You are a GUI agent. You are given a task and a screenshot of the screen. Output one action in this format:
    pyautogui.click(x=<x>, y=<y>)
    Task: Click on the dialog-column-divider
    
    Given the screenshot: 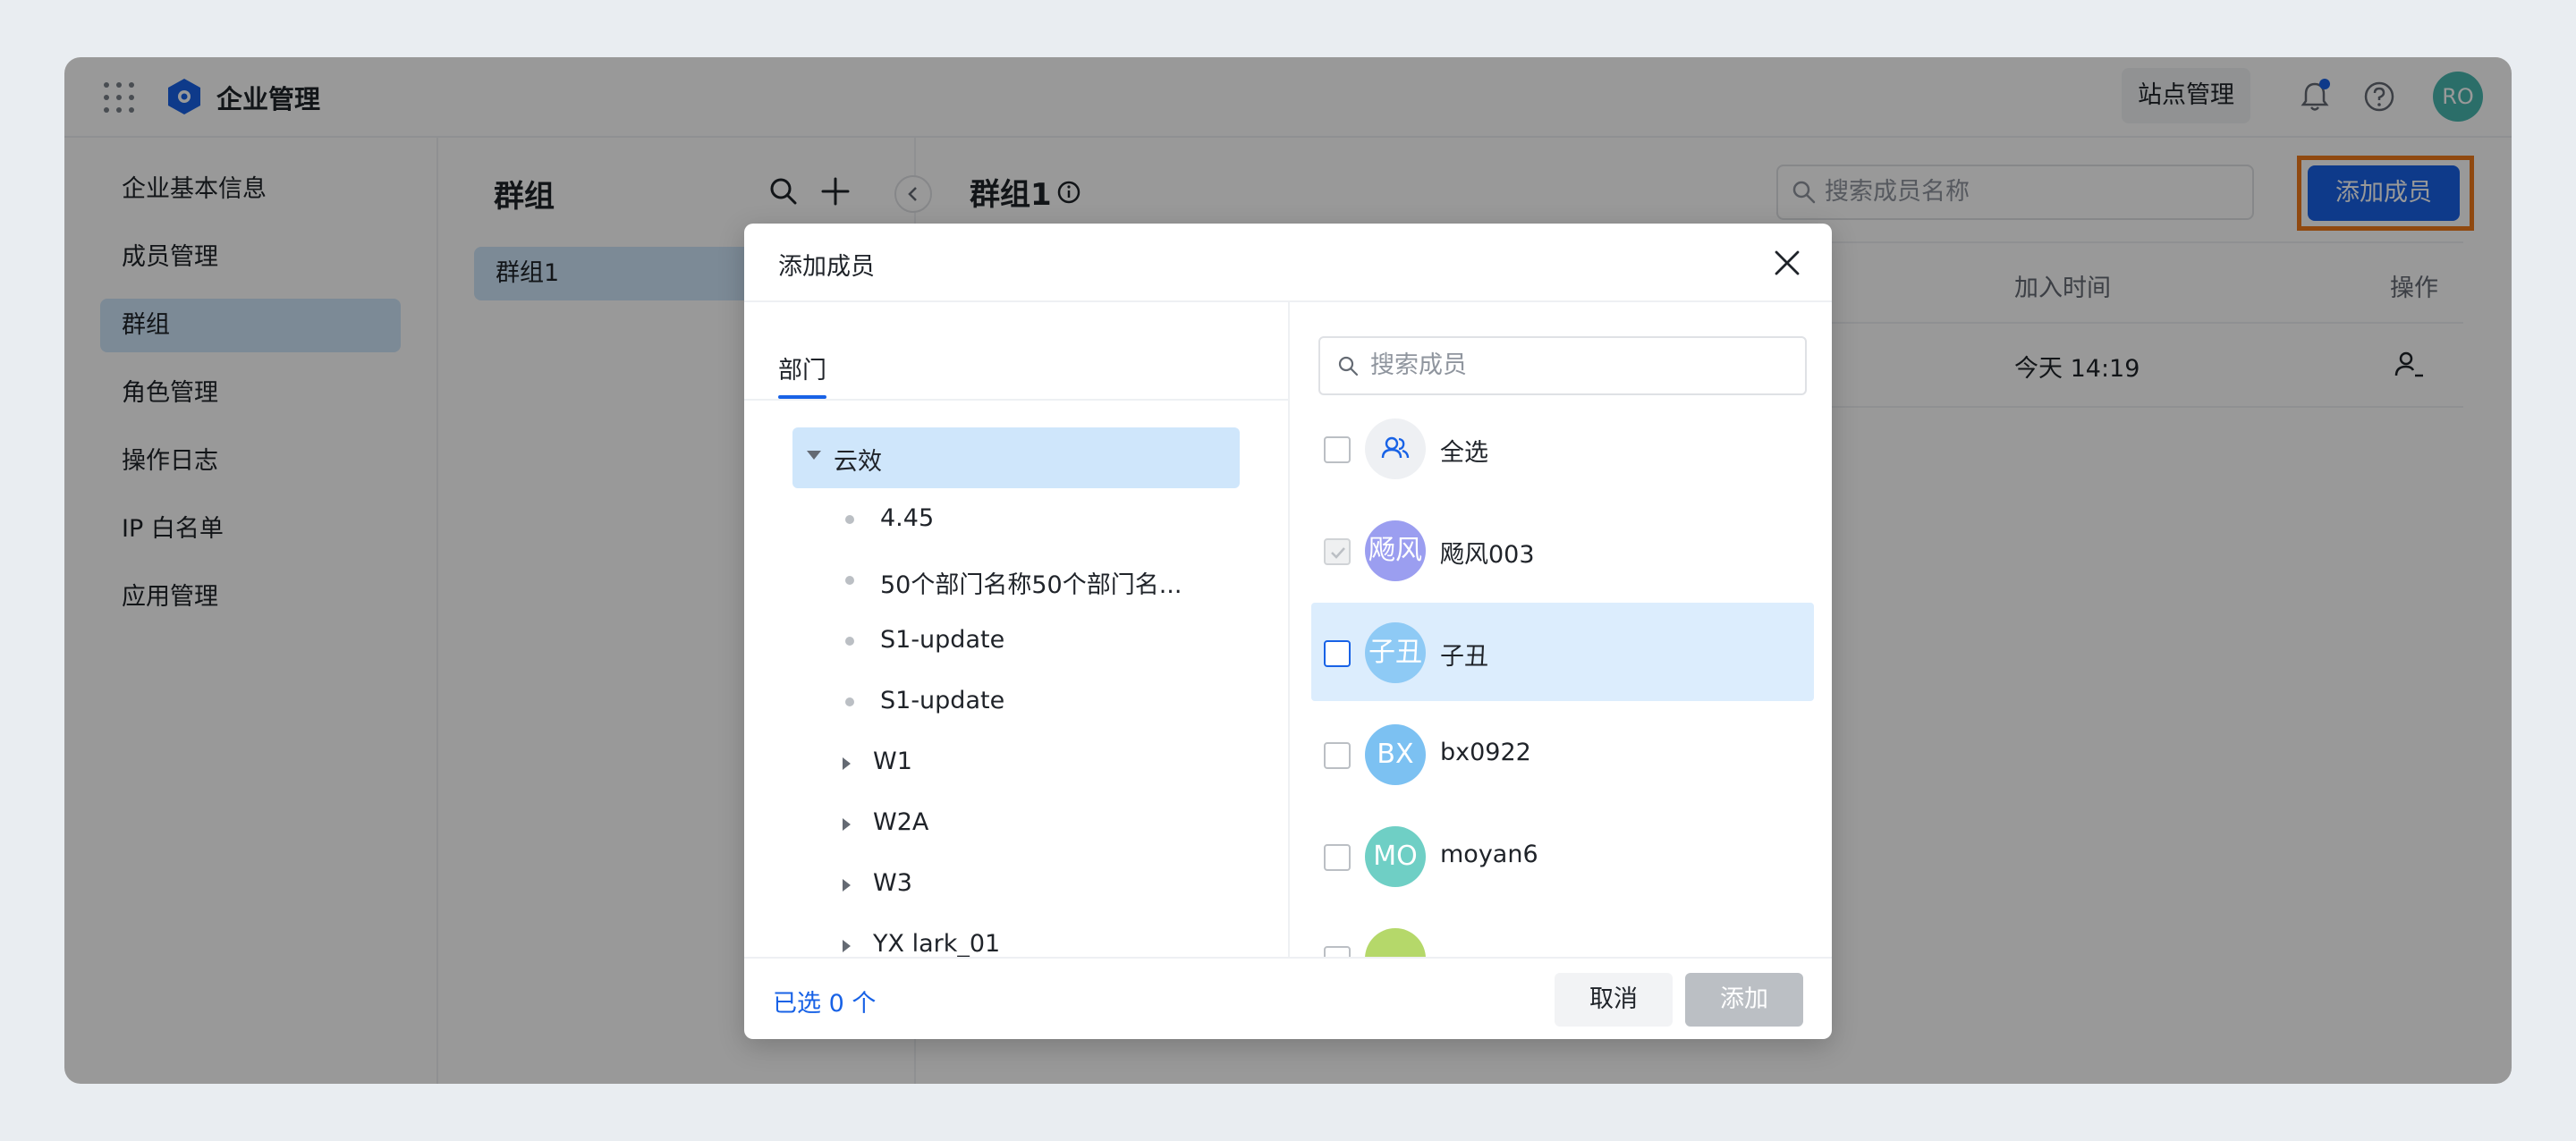 What is the action you would take?
    pyautogui.click(x=1289, y=629)
    